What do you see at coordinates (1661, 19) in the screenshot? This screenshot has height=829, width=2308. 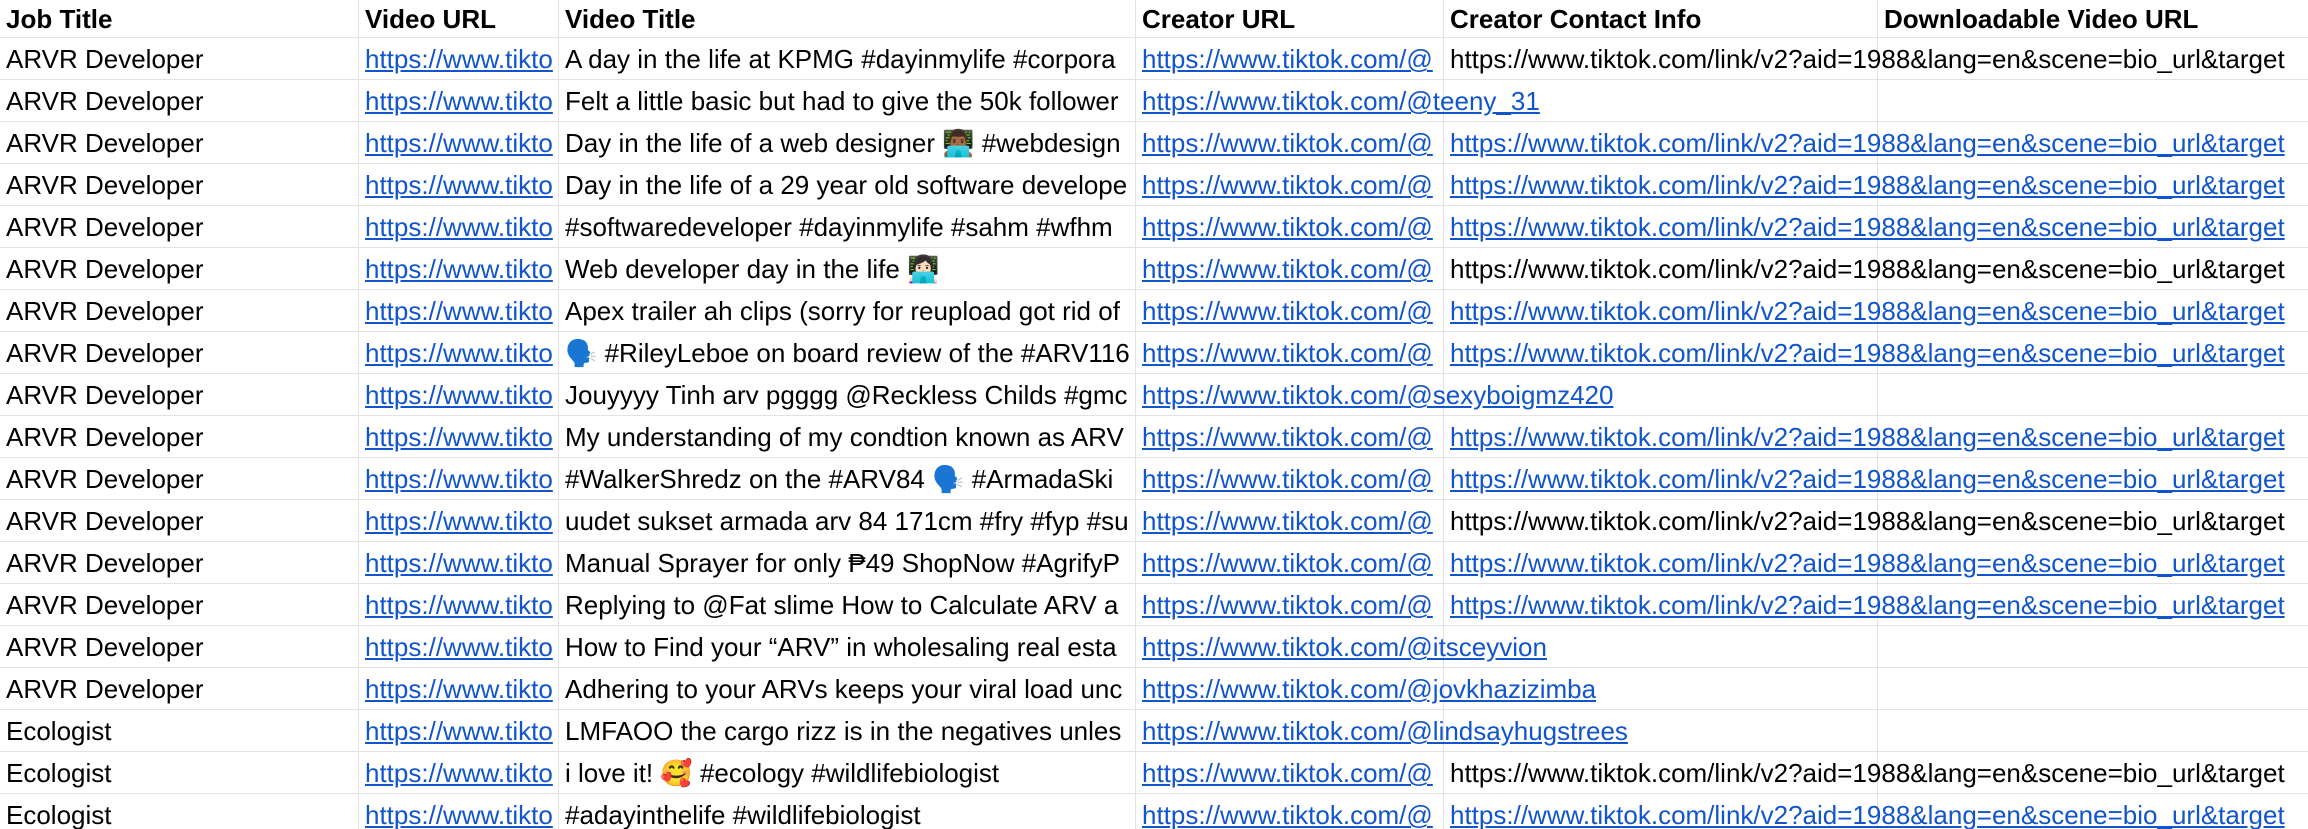 I see `column-header-creator-contact-info: Creator Contact Info` at bounding box center [1661, 19].